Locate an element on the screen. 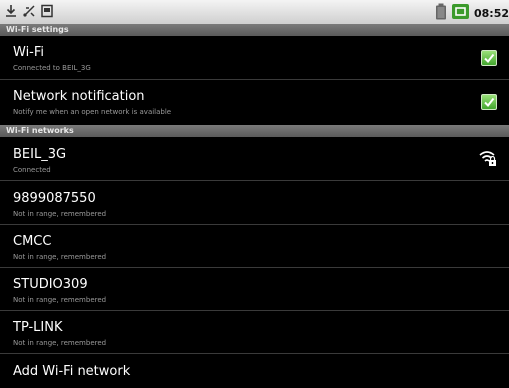  network-row-9899087550: 9899087550 Not in range, remembered is located at coordinates (254, 203).